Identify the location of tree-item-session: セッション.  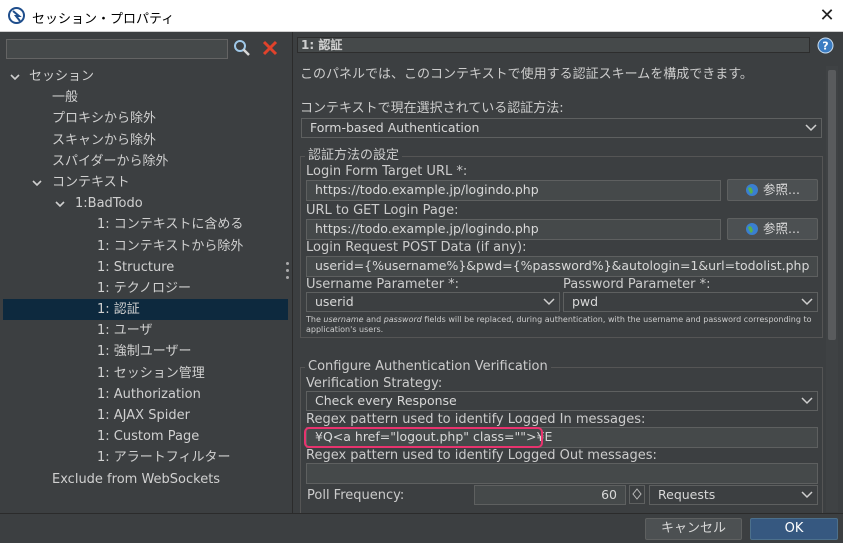
(145, 76).